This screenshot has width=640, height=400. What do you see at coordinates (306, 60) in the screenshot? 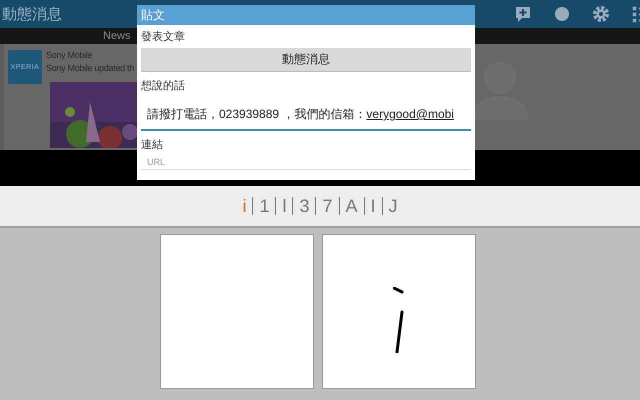
I see `post-type-button: 動態消息` at bounding box center [306, 60].